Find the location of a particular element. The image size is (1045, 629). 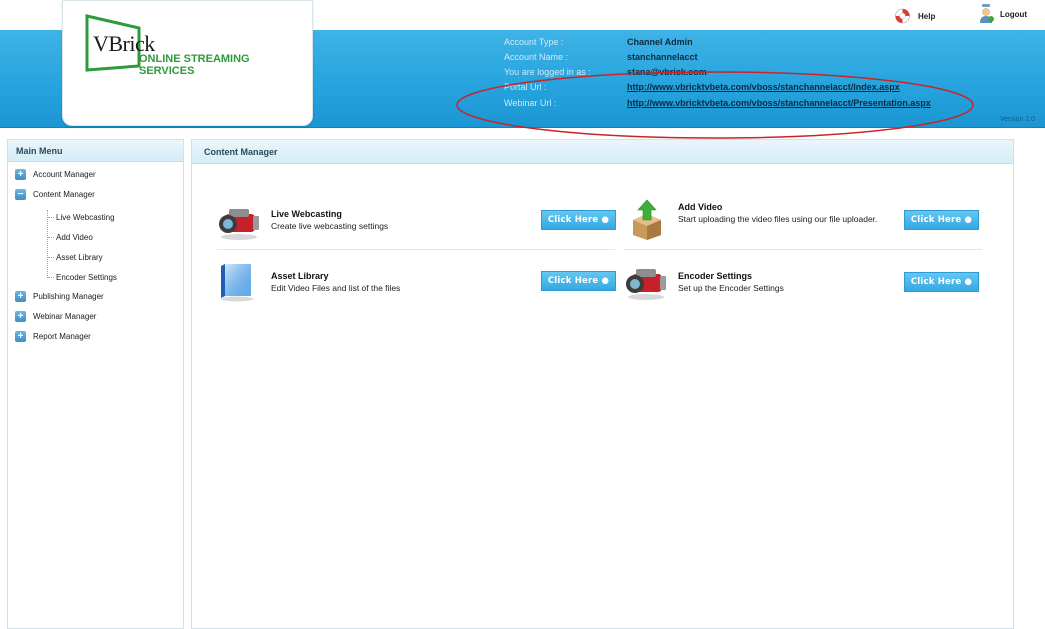

menu-item-label: Webinar Manager is located at coordinates (65, 316).